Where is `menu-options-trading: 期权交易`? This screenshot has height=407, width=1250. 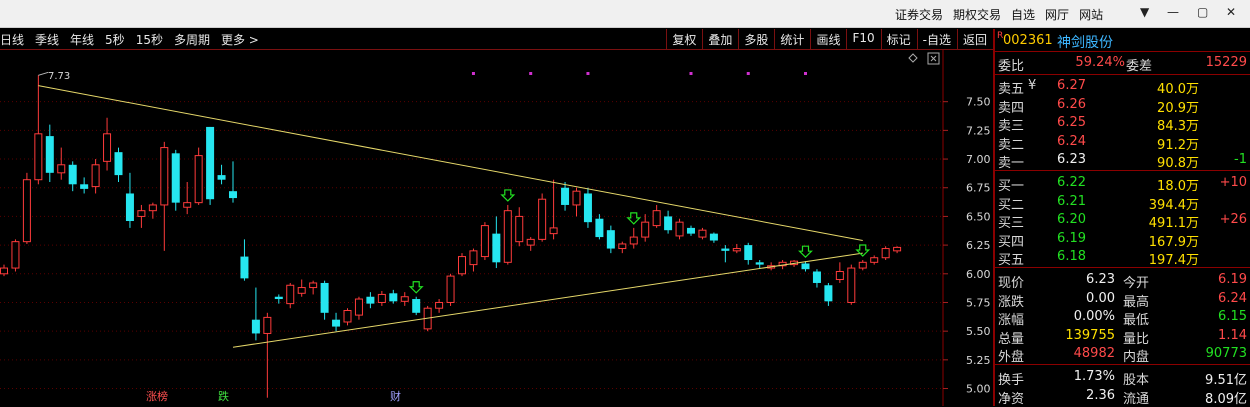
menu-options-trading: 期权交易 is located at coordinates (977, 14).